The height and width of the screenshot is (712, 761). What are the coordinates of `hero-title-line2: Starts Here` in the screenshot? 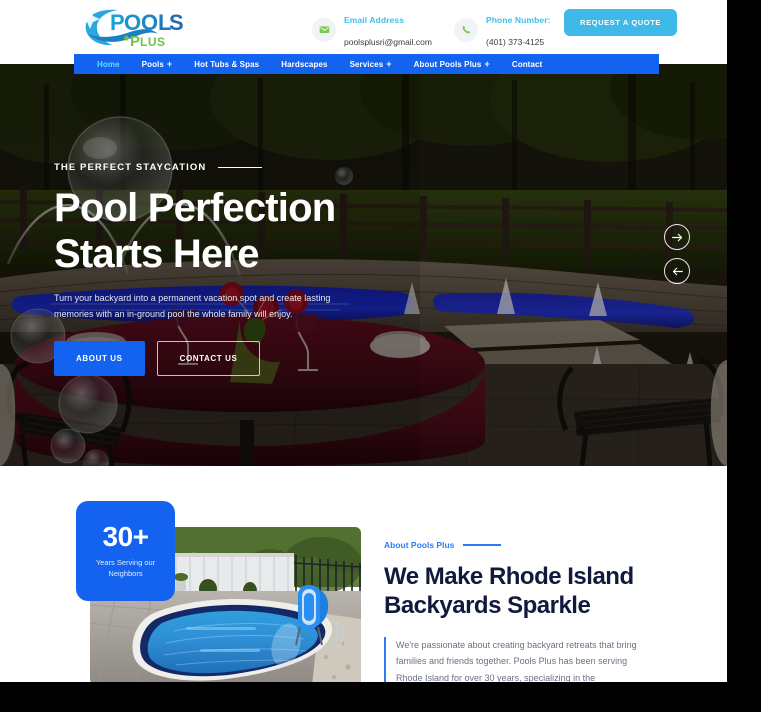 It's located at (156, 254).